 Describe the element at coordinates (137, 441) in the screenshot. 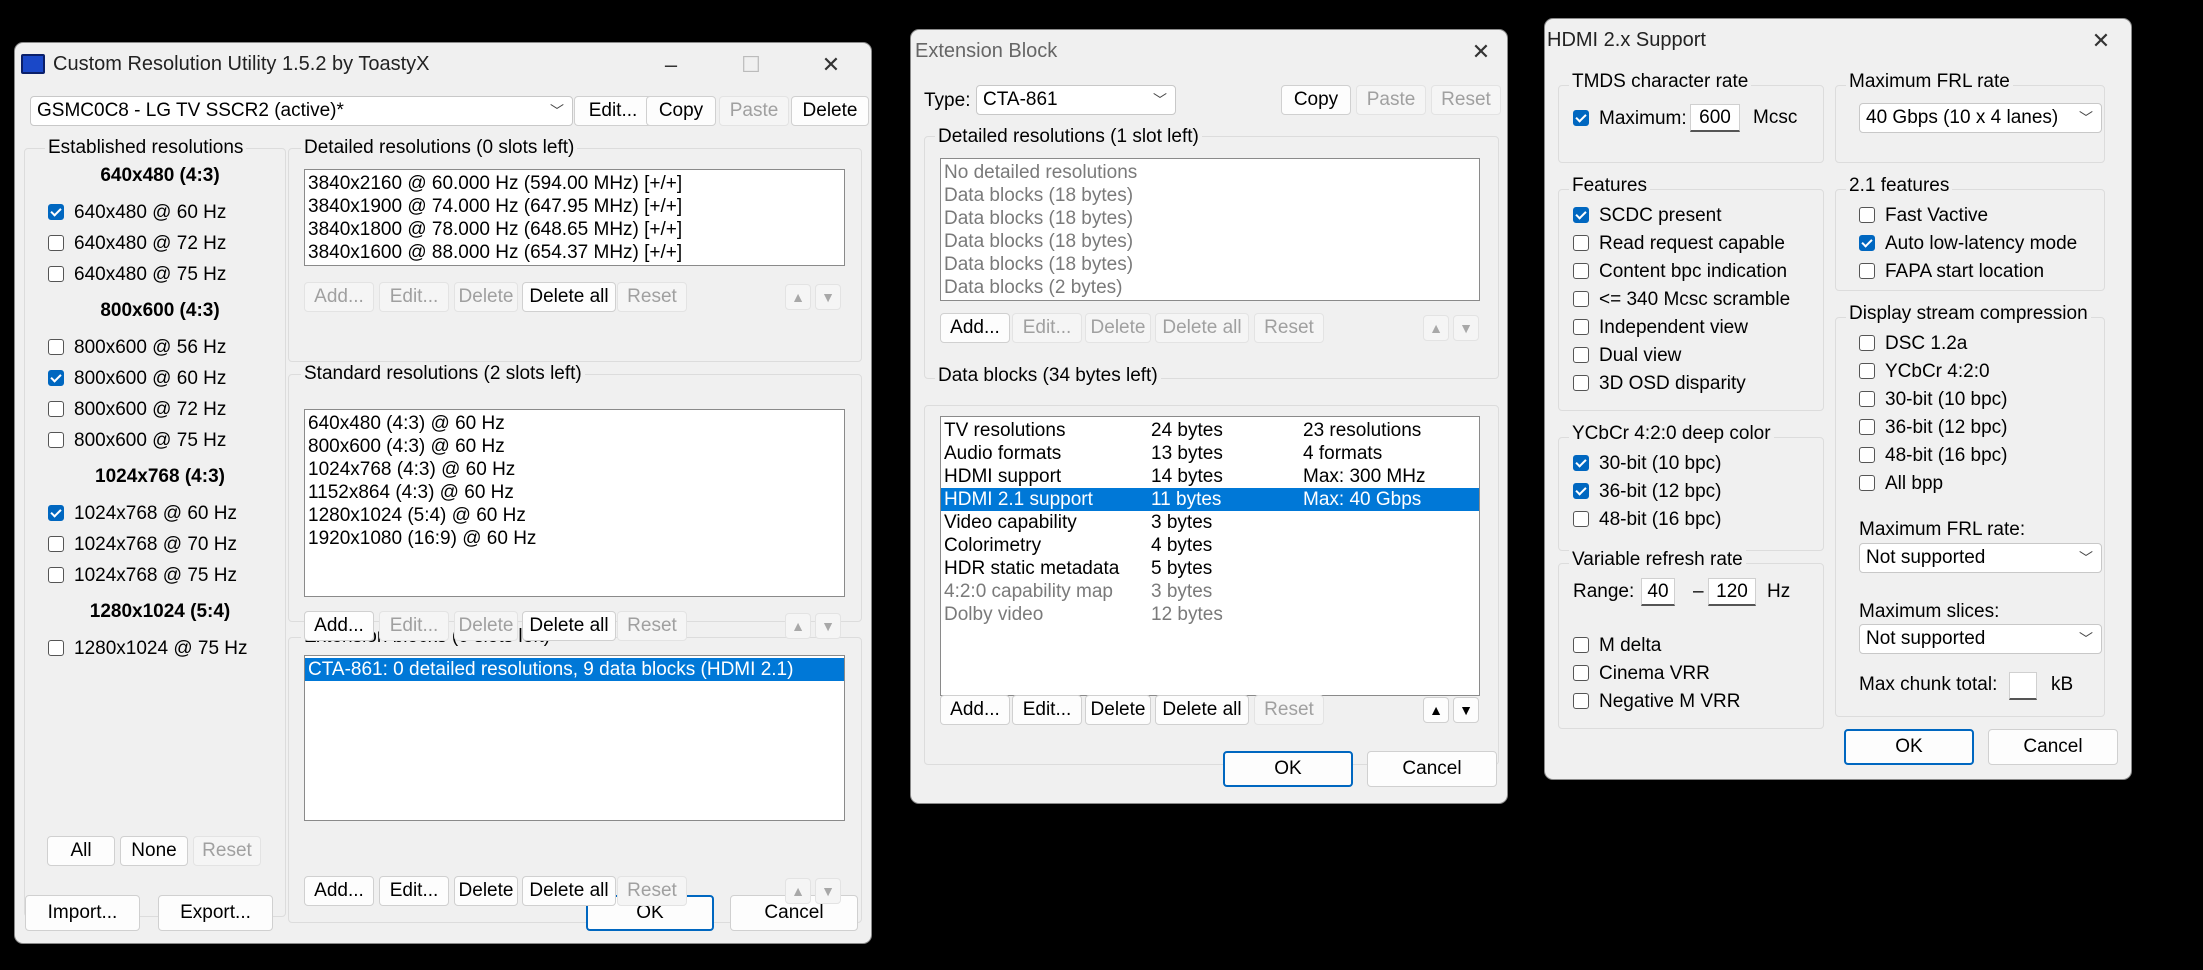

I see `established-checkbox: 800x600 @ 75 Hz` at that location.